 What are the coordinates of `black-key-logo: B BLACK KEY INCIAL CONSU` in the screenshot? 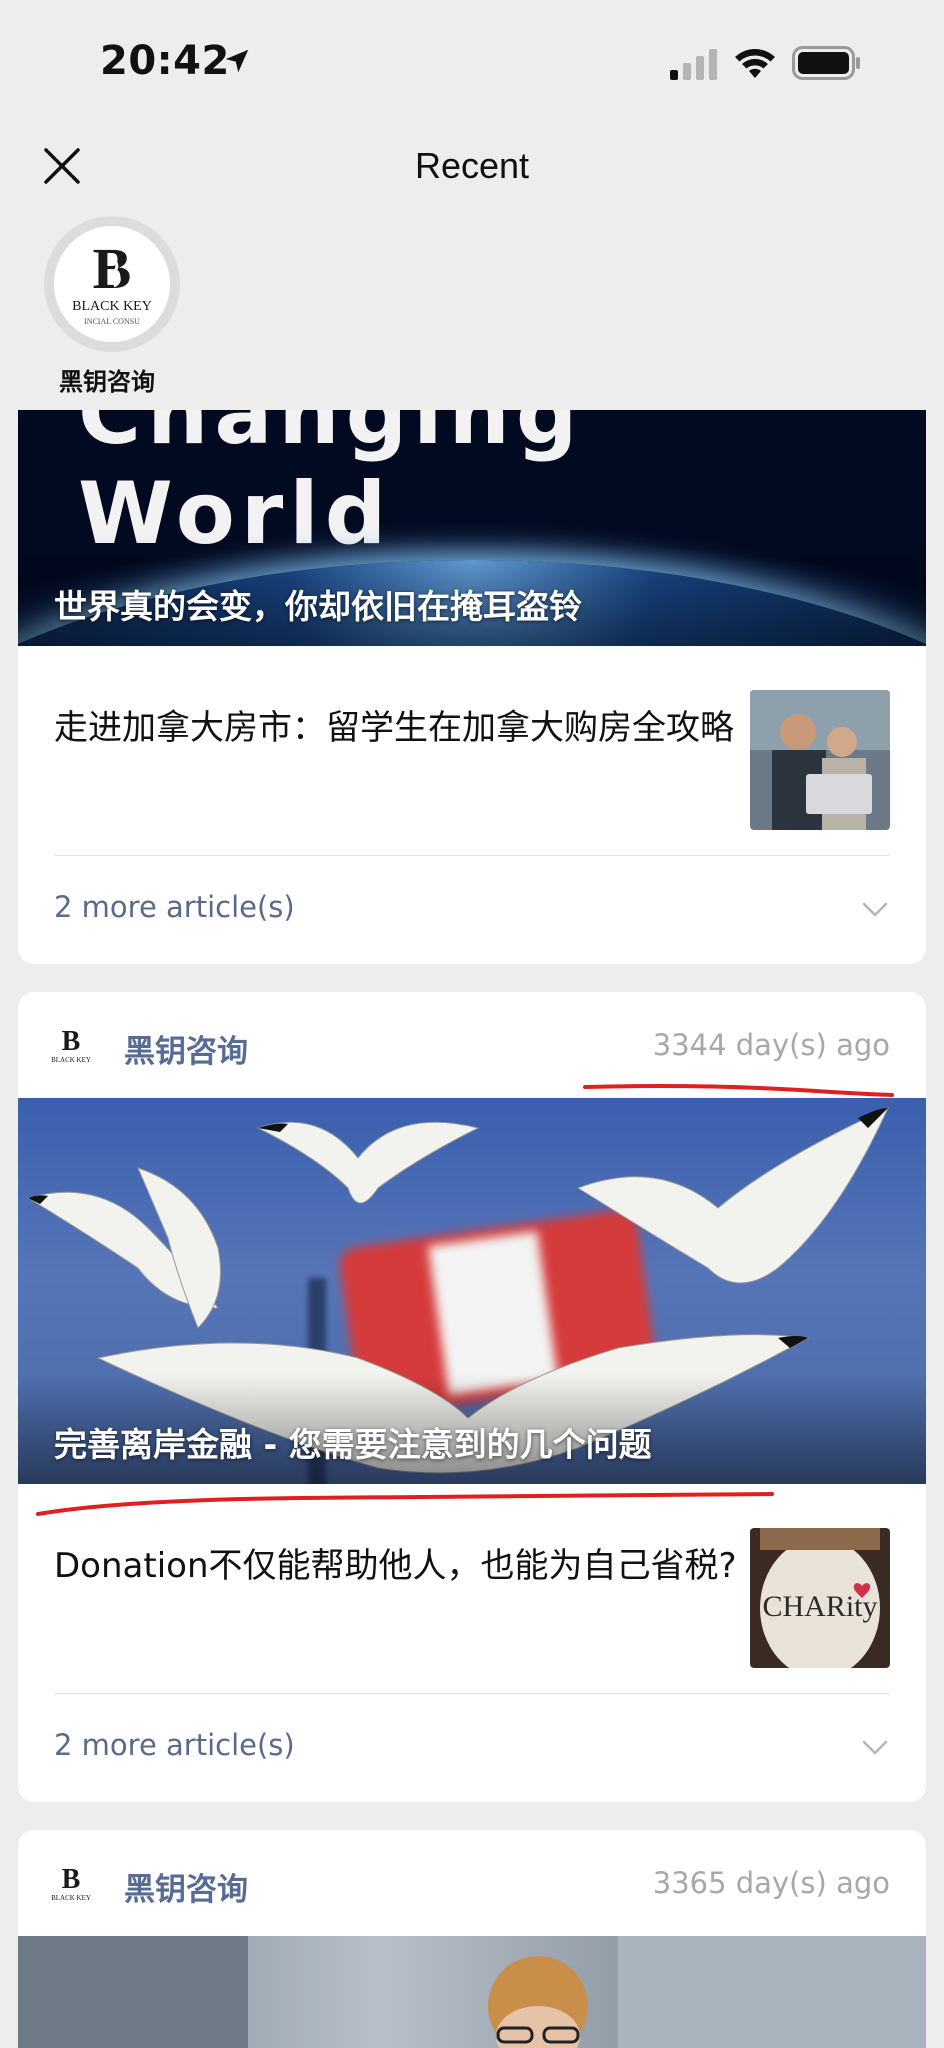 It's located at (112, 284).